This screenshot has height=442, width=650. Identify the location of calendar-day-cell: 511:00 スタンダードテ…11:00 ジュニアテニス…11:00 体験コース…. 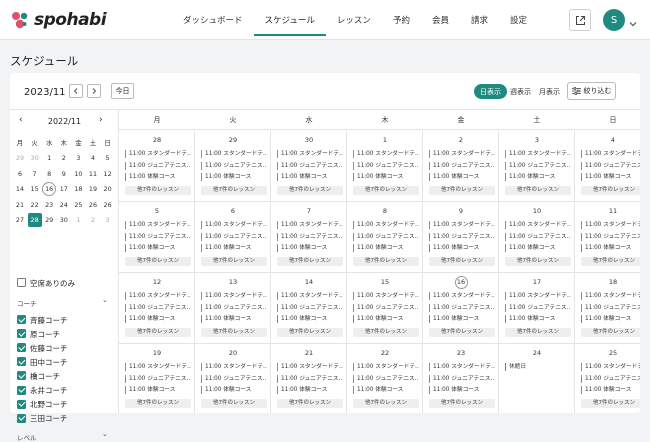
(157, 237).